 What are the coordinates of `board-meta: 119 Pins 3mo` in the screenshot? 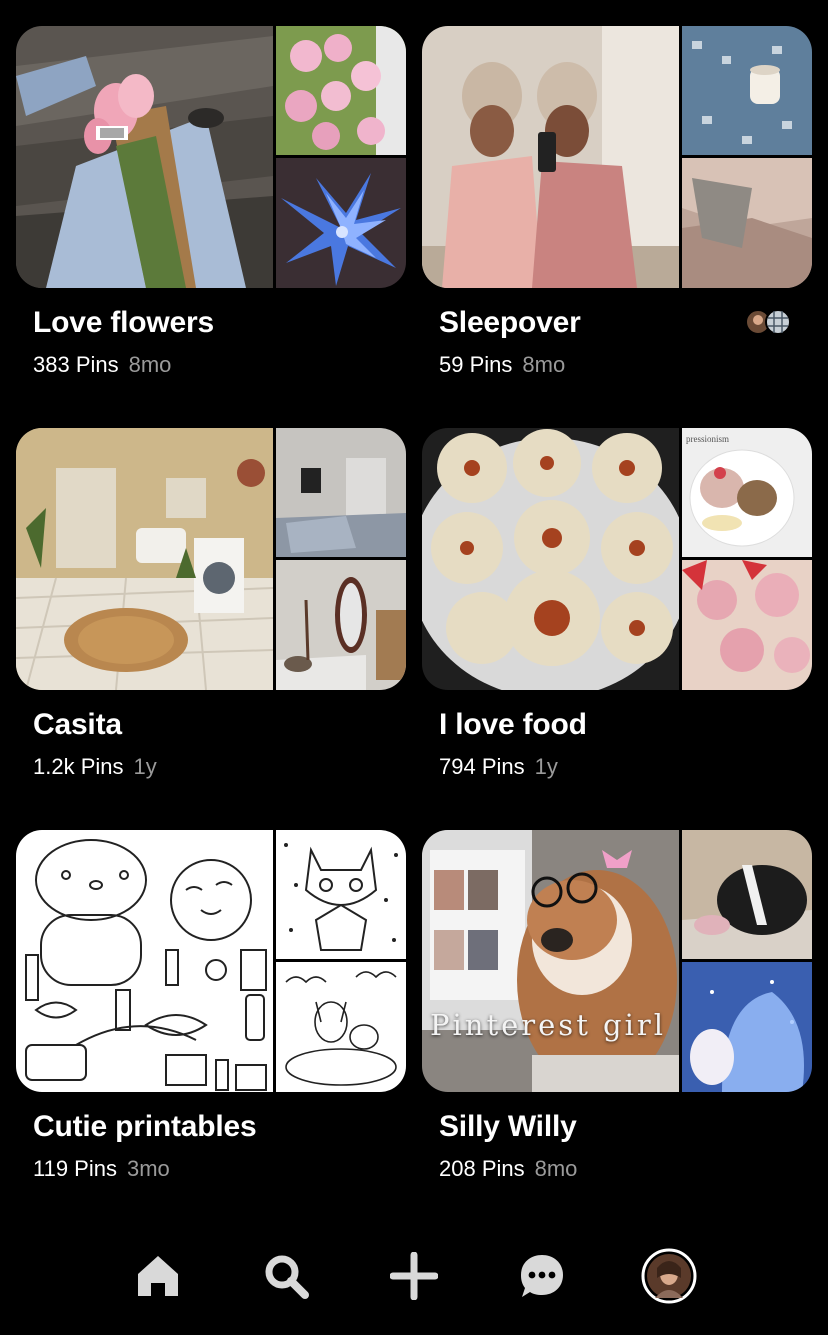 It's located at (101, 1169).